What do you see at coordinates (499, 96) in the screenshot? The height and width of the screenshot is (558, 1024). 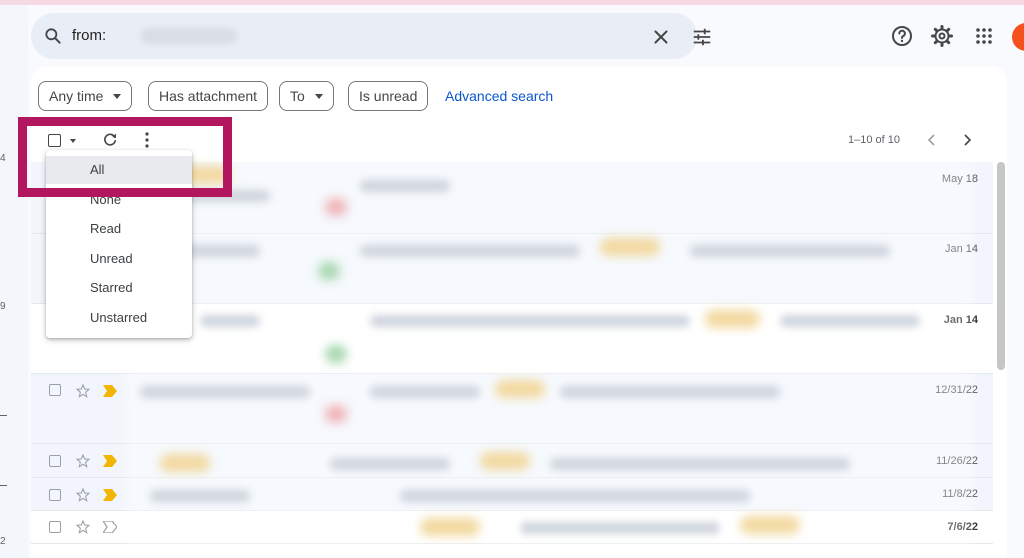 I see `advanced-search-link: Advanced search` at bounding box center [499, 96].